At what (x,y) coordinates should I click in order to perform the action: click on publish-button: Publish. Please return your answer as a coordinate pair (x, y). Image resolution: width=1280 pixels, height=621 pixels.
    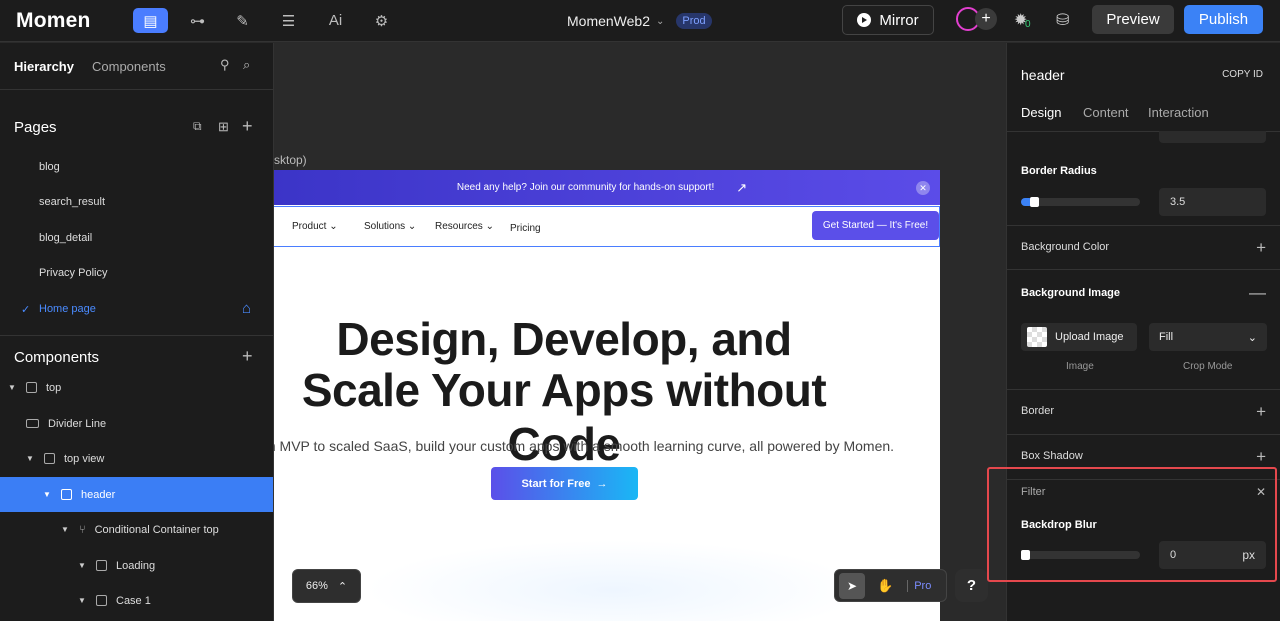
    Looking at the image, I should click on (1223, 19).